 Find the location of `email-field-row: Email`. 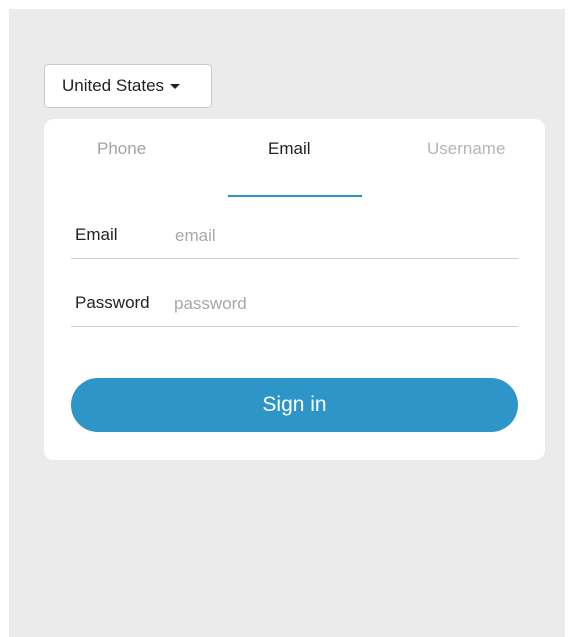

email-field-row: Email is located at coordinates (294, 239).